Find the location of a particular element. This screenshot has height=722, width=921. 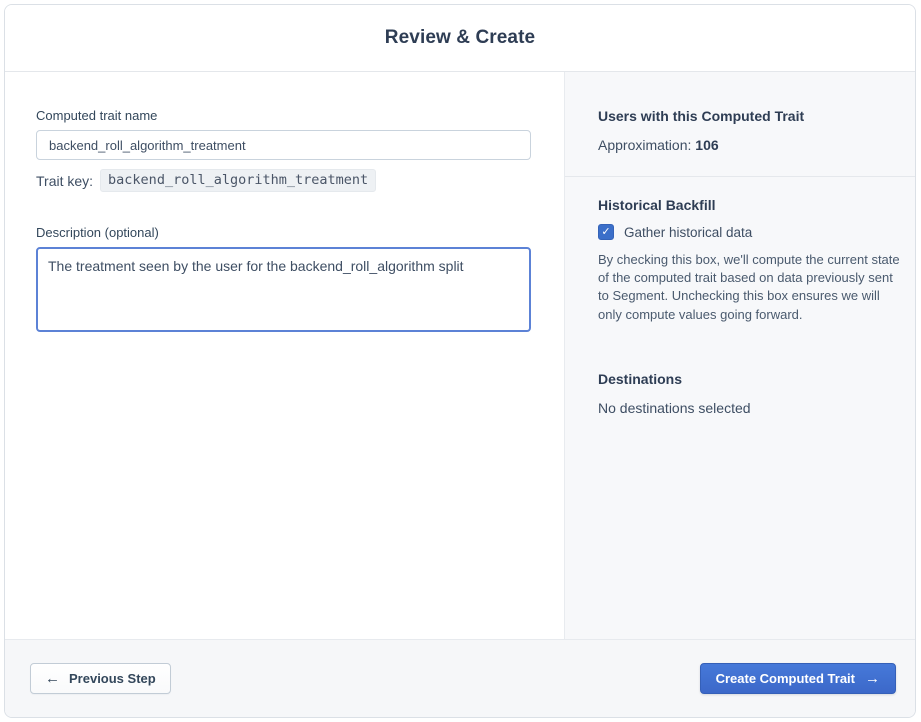

create-computed-trait-label: Create Computed Trait is located at coordinates (785, 678).